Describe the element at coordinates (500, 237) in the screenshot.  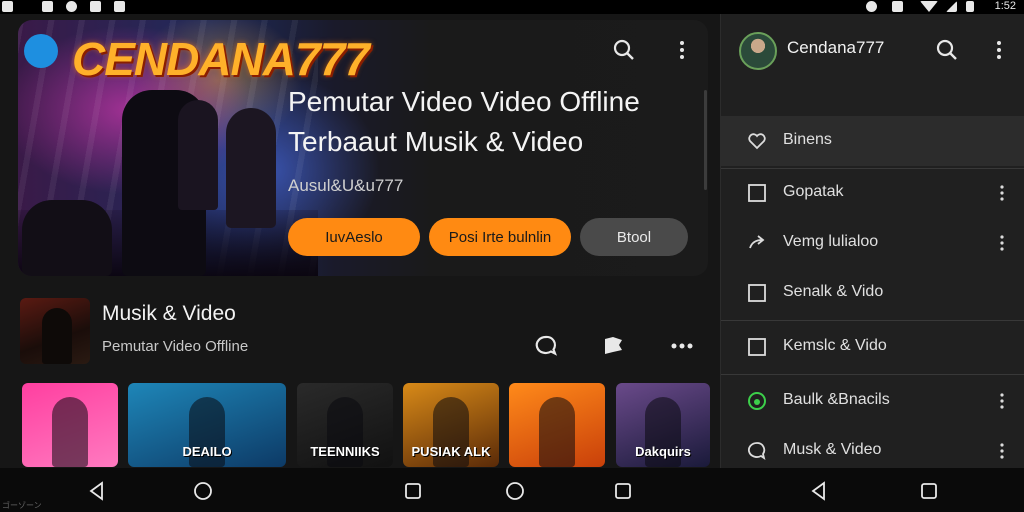
I see `secondary-button: Posi Irte bulnlin` at that location.